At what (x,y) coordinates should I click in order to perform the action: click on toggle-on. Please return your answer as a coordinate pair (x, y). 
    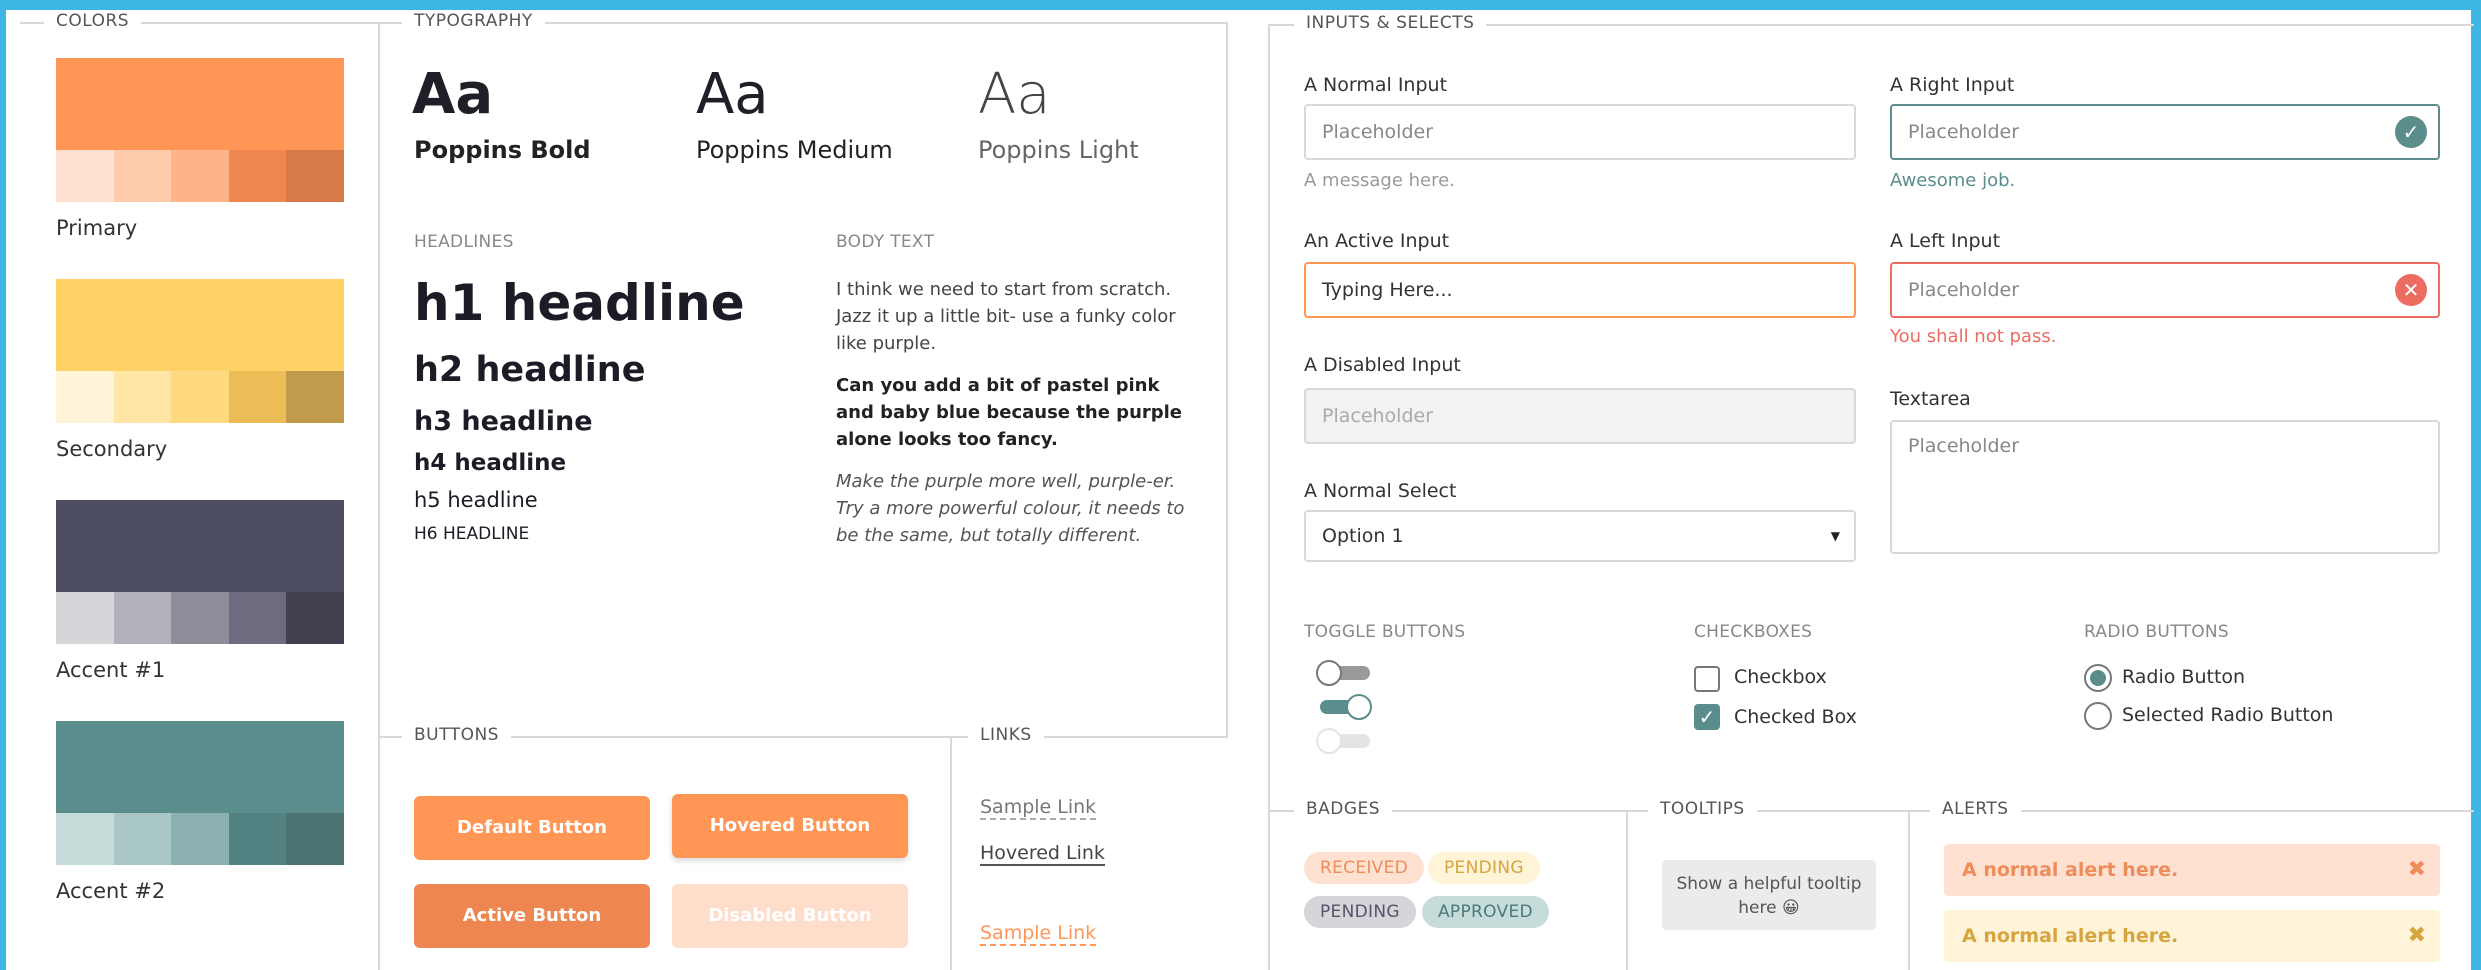
    Looking at the image, I should click on (1344, 707).